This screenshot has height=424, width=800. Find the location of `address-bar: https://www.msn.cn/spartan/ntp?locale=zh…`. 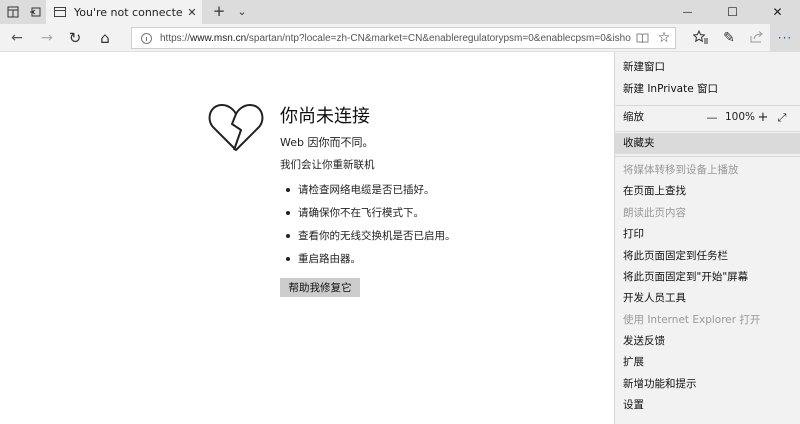

address-bar: https://www.msn.cn/spartan/ntp?locale=zh… is located at coordinates (403, 38).